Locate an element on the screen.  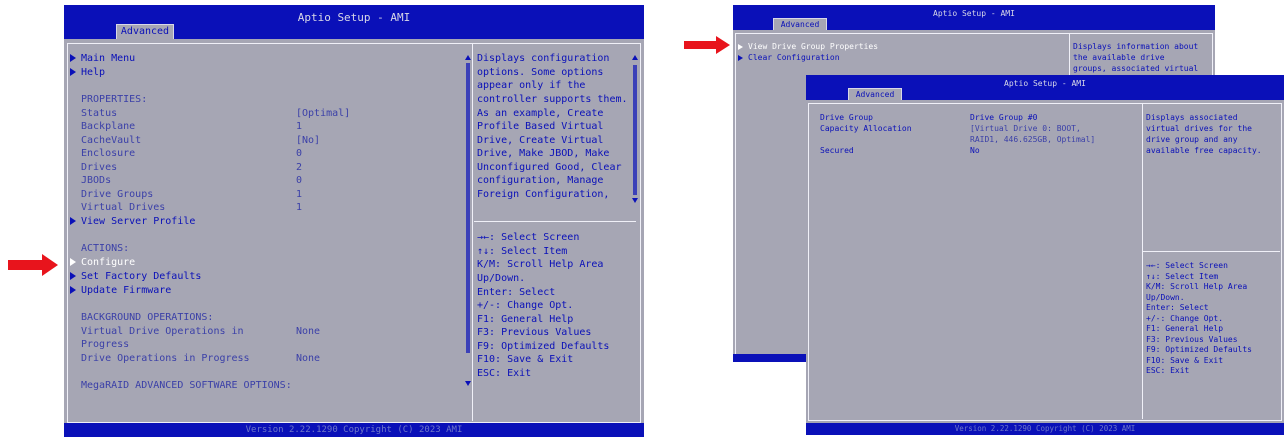
prop-virtual-drives-label: Virtual Drives is located at coordinates (123, 207).